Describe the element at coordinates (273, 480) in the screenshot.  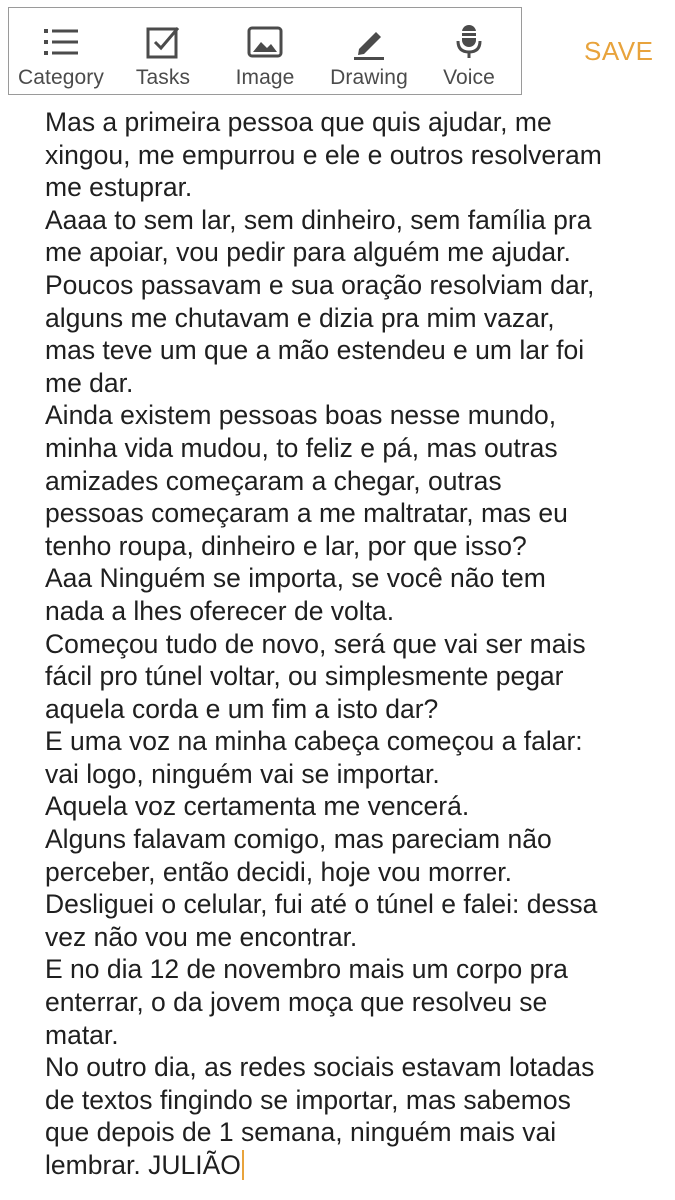
I see `note-line: amizades começaram a chegar, outras` at that location.